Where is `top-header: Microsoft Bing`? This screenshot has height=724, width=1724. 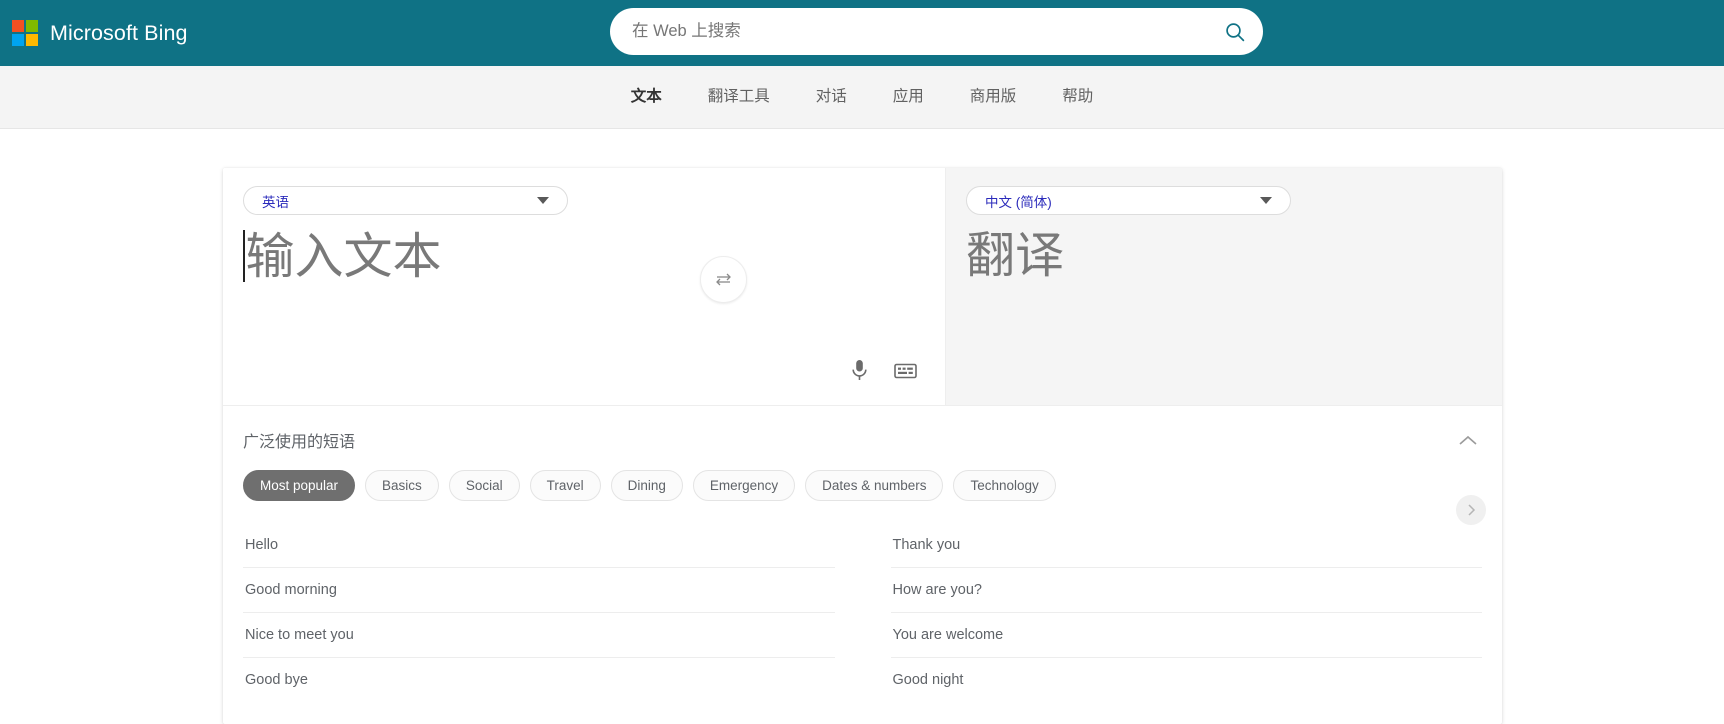
top-header: Microsoft Bing is located at coordinates (862, 33).